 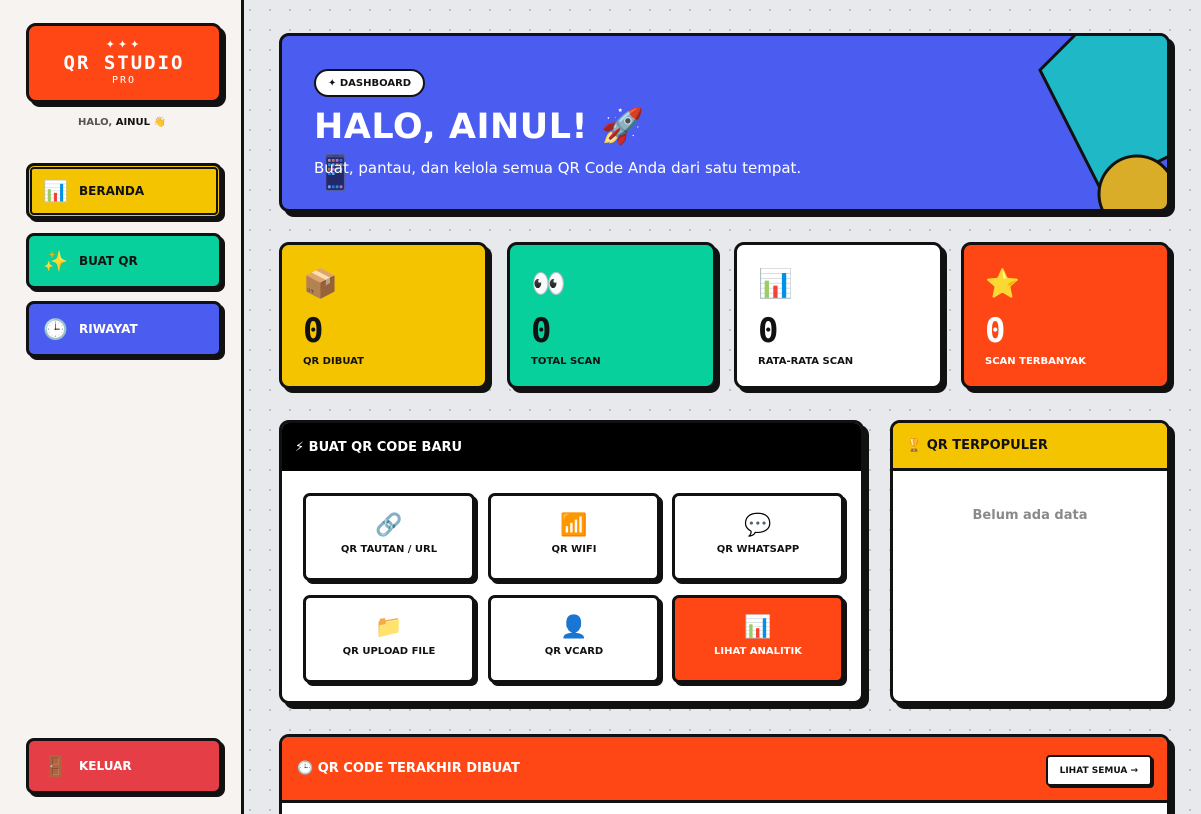 What do you see at coordinates (159, 122) in the screenshot?
I see `wave-icon: 👋` at bounding box center [159, 122].